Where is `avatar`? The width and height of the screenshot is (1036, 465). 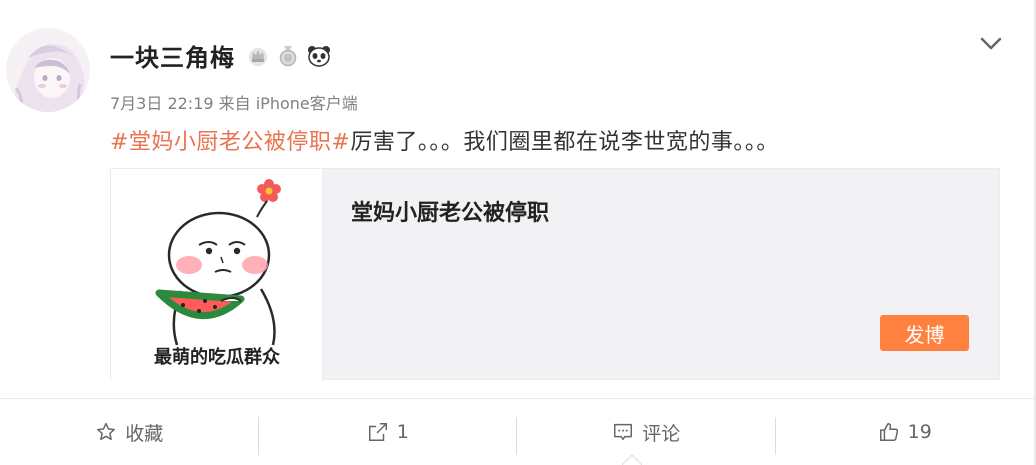 avatar is located at coordinates (48, 70).